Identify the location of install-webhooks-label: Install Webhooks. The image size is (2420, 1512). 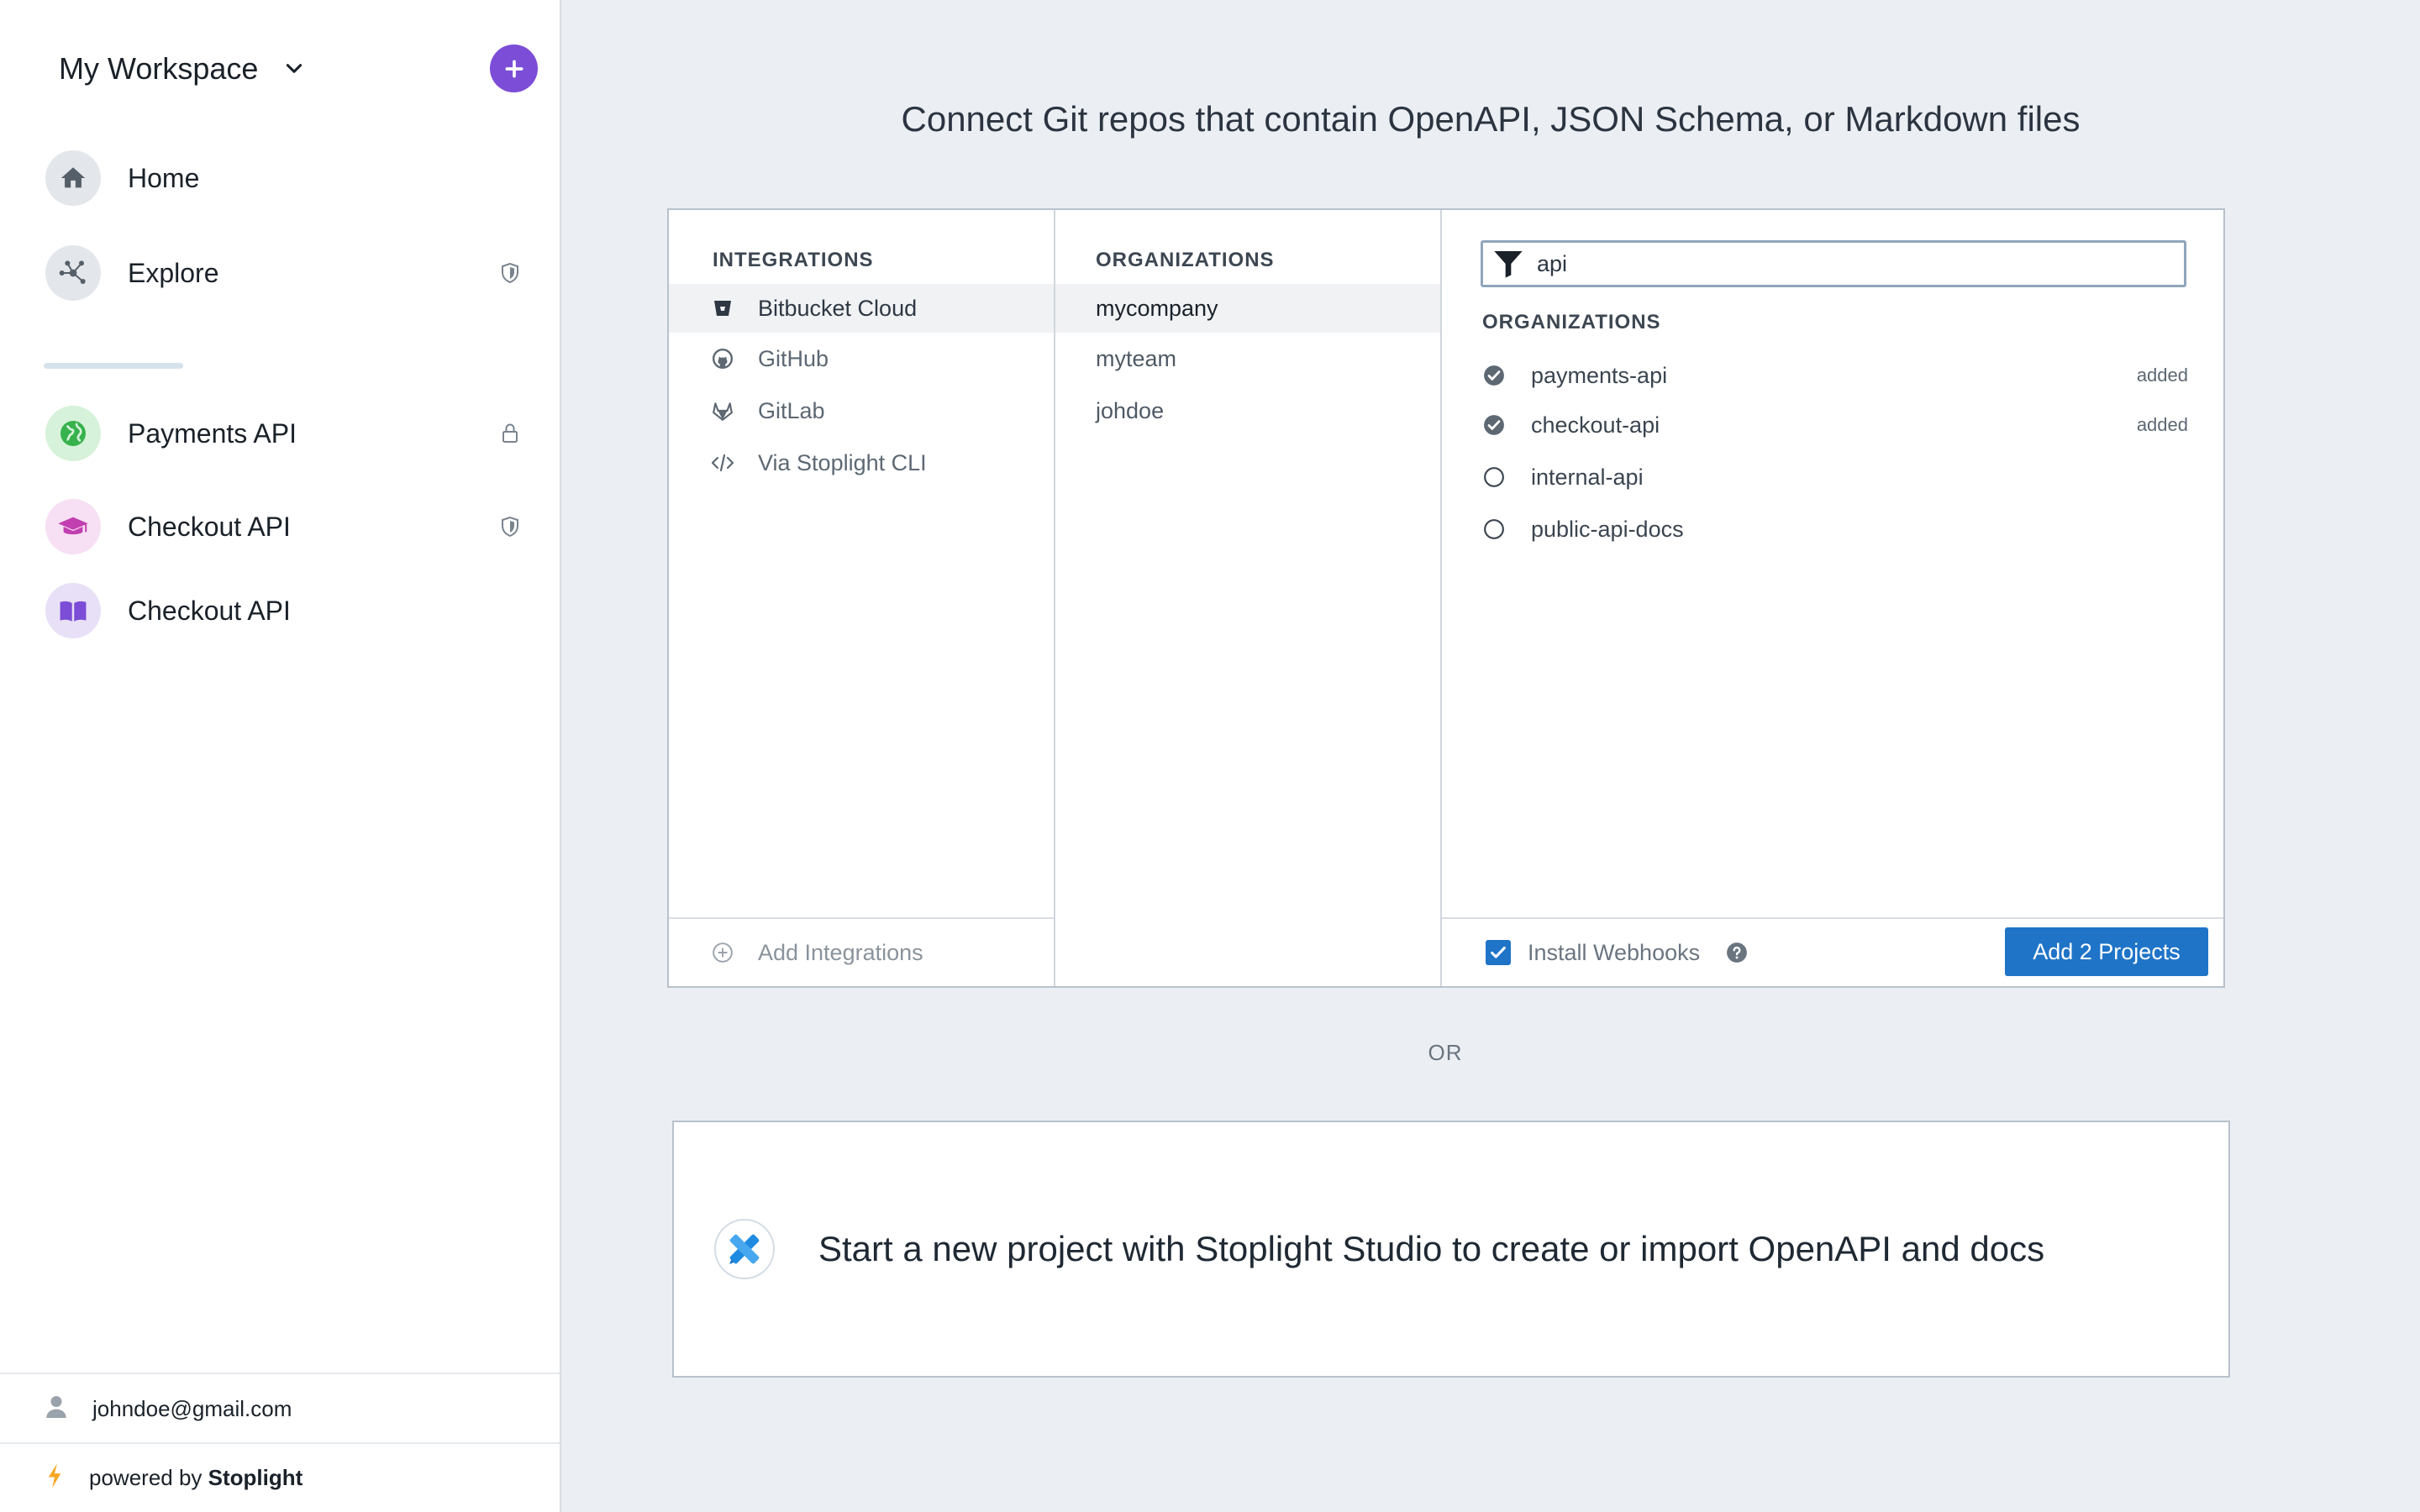
(1615, 952).